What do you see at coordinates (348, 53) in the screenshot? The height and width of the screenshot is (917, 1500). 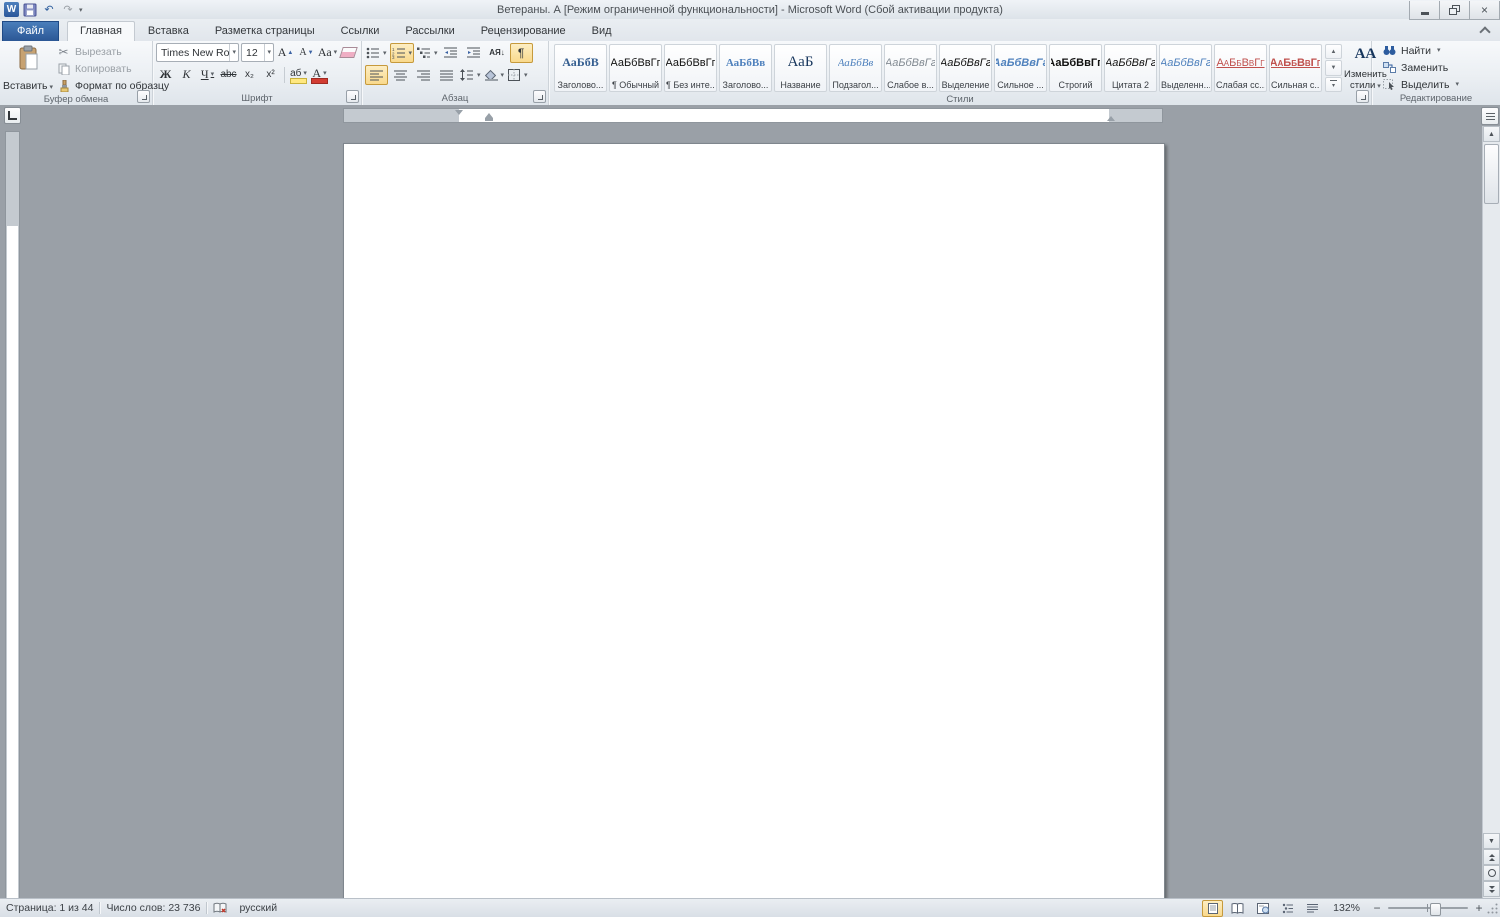 I see `clear-formatting-button` at bounding box center [348, 53].